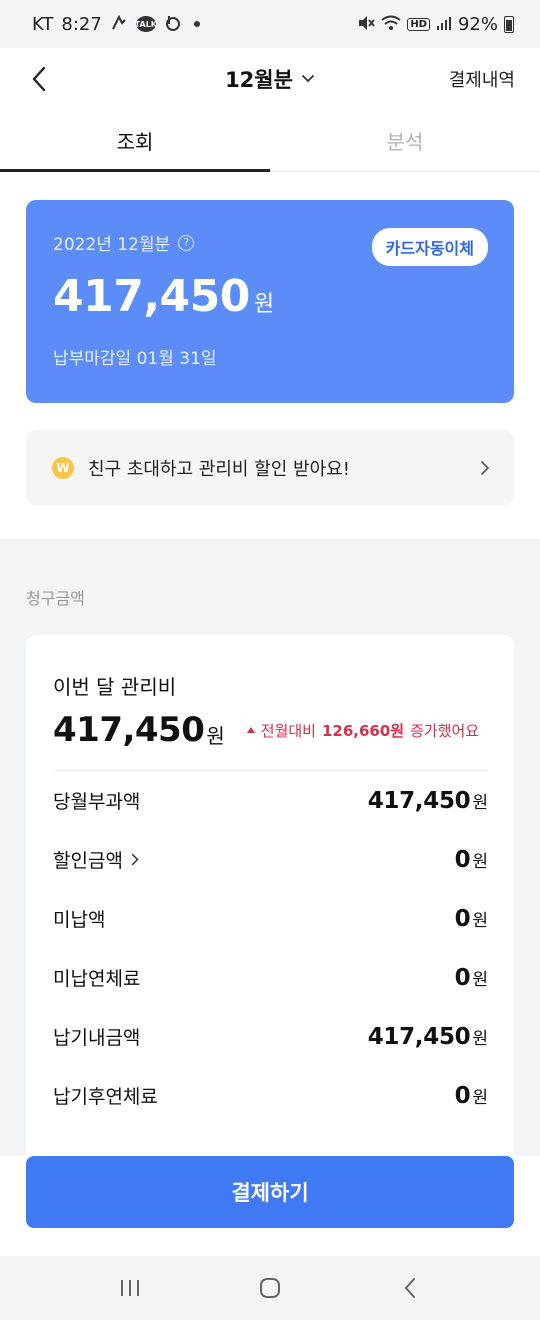 This screenshot has width=540, height=1320. I want to click on help-icon: ?, so click(186, 242).